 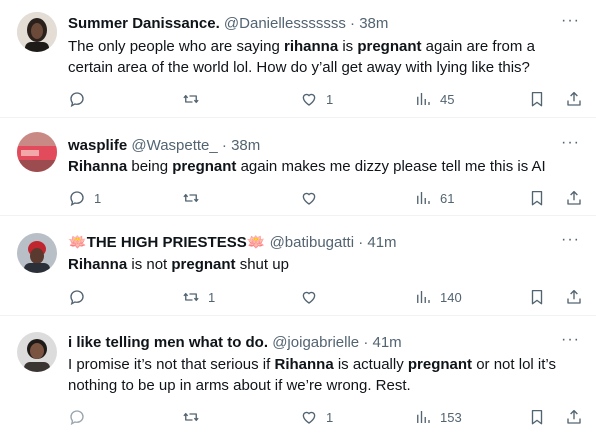 I want to click on user-handle: @Daniellesssssss, so click(x=285, y=23).